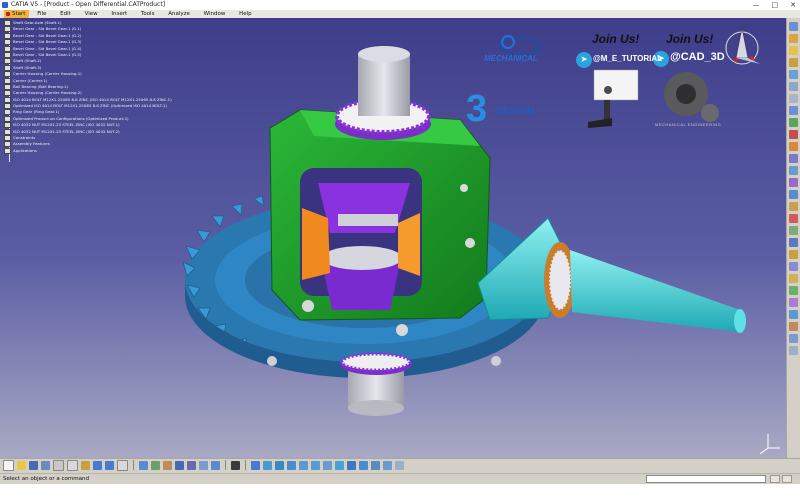 This screenshot has height=499, width=800. What do you see at coordinates (191, 465) in the screenshot?
I see `law-icon` at bounding box center [191, 465].